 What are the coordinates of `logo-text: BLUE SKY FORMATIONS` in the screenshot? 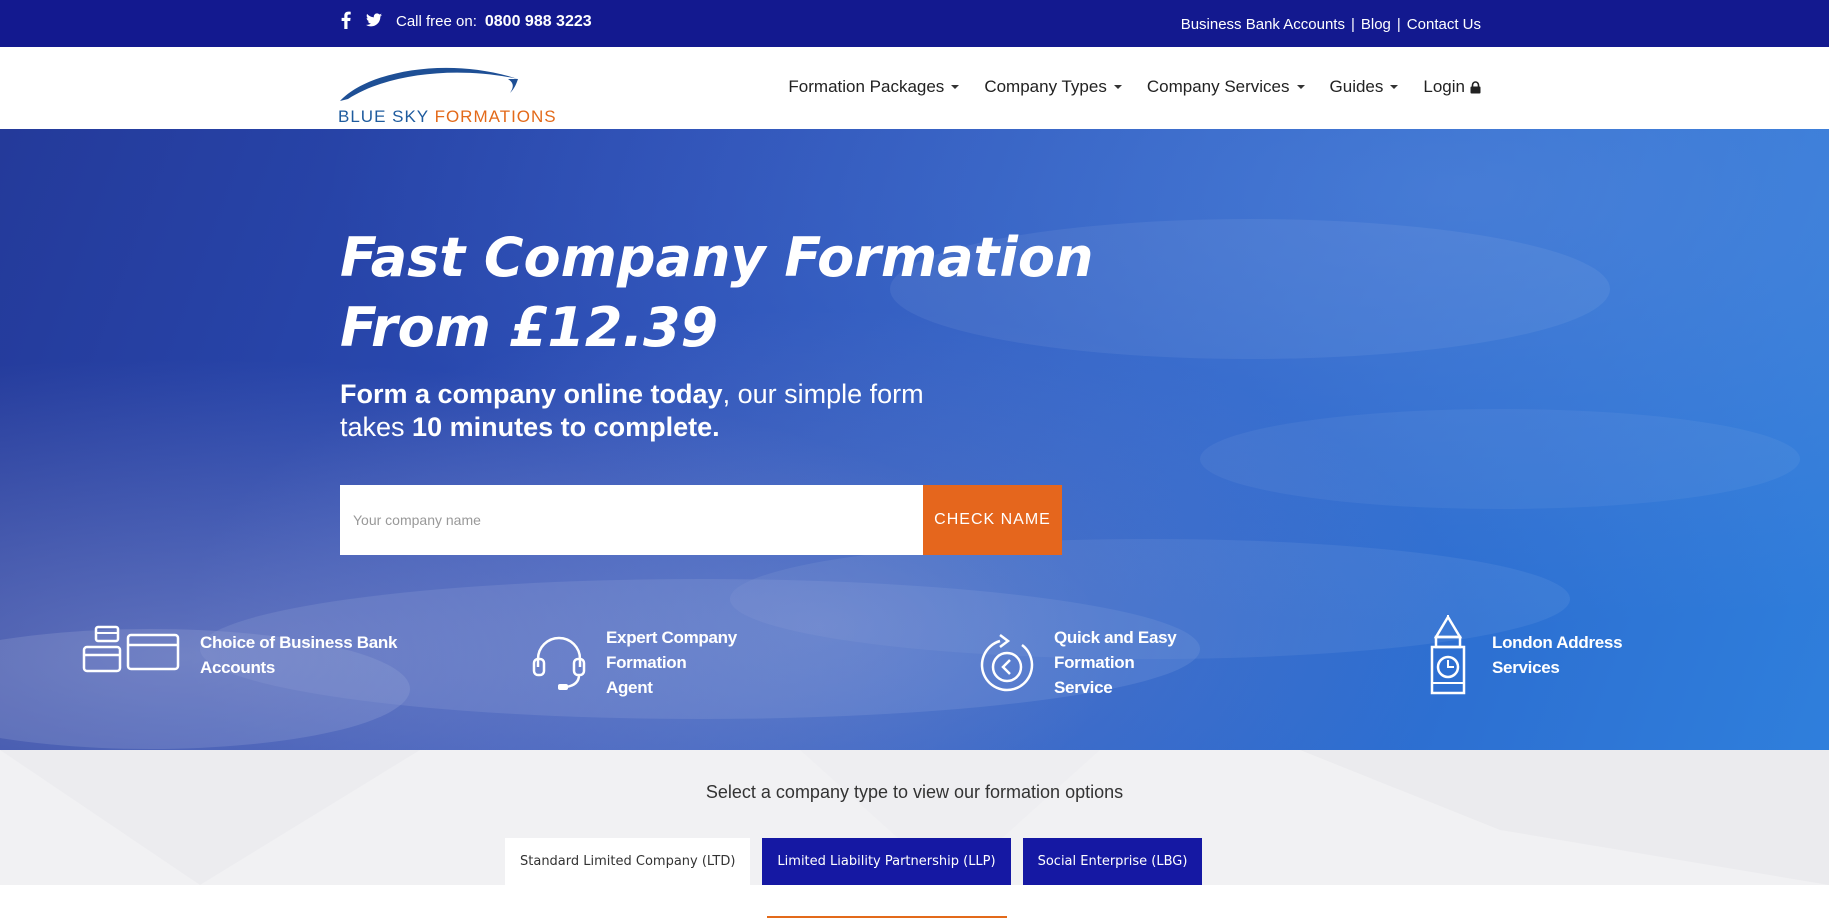 It's located at (447, 117).